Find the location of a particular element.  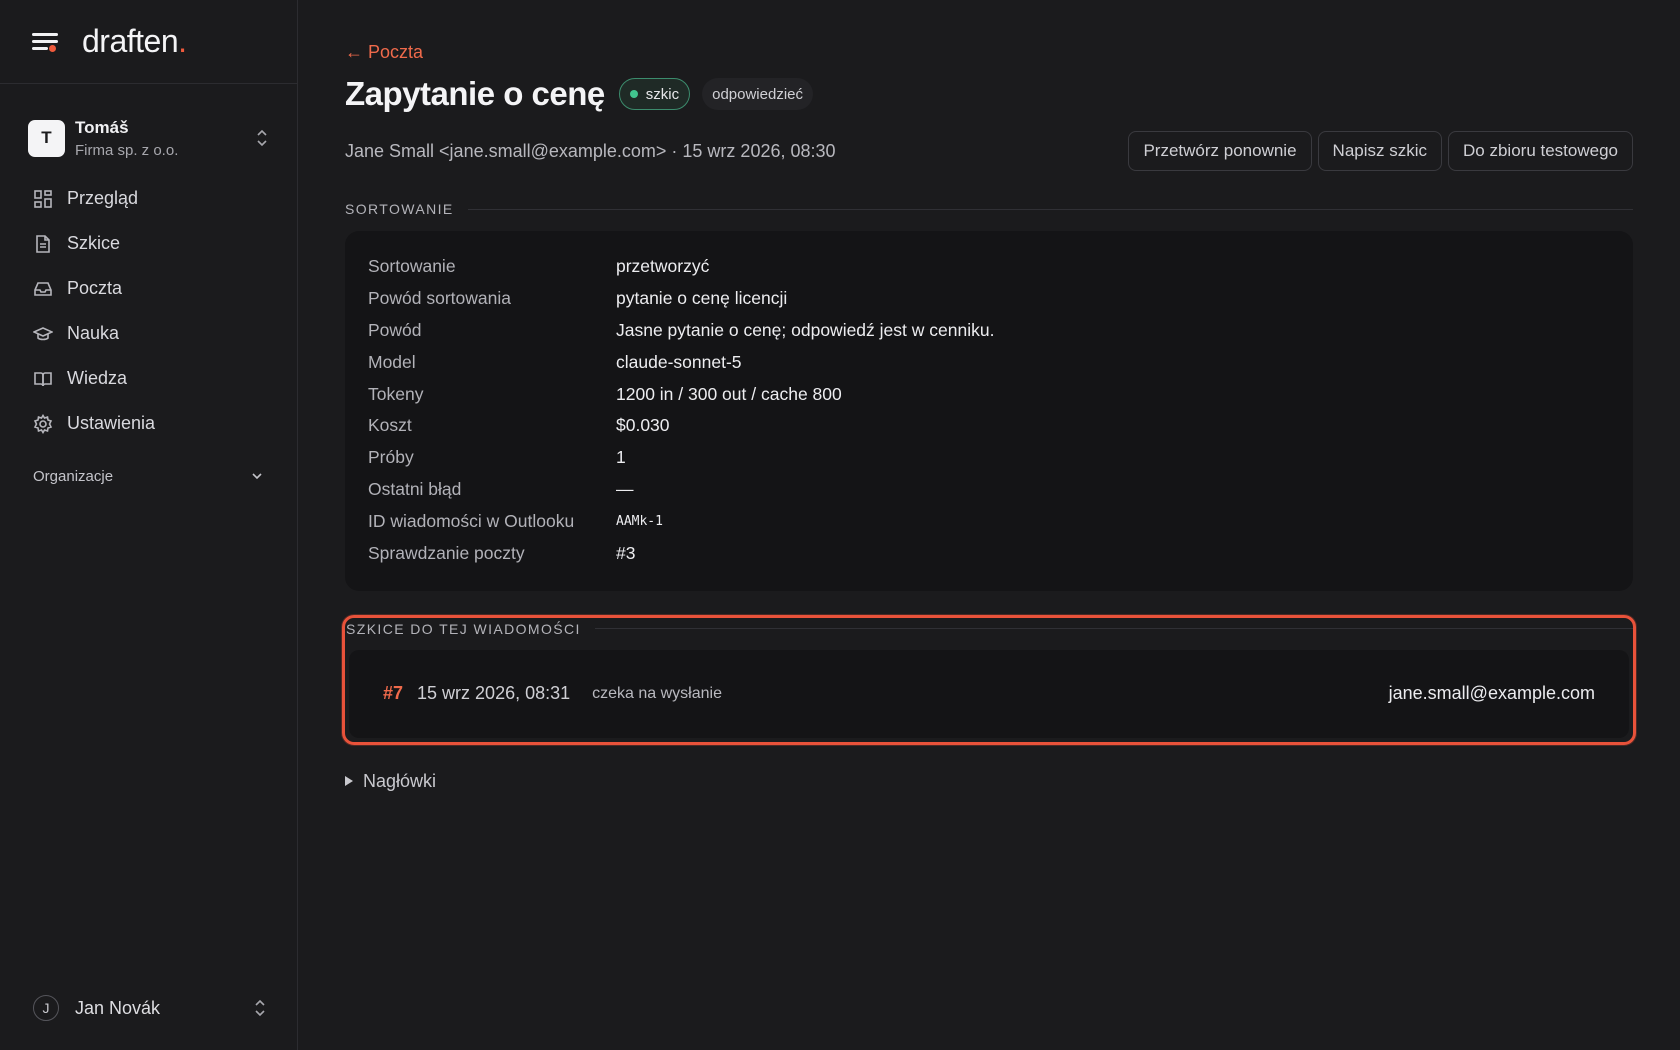

sidebar-item-label: Nauka is located at coordinates (93, 333).